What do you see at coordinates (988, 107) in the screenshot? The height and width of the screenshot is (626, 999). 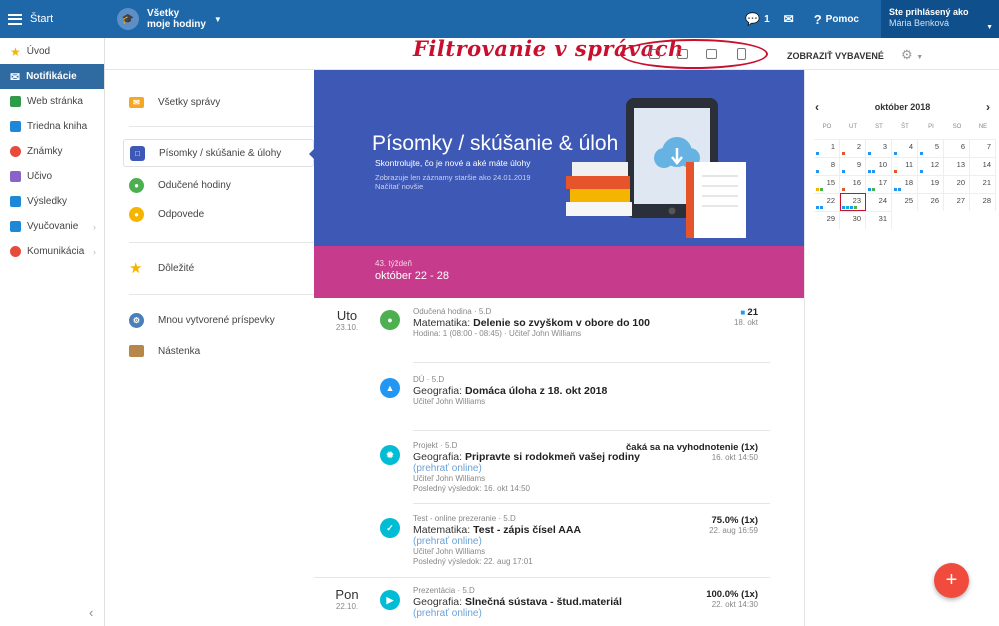 I see `next-month-button: ›` at bounding box center [988, 107].